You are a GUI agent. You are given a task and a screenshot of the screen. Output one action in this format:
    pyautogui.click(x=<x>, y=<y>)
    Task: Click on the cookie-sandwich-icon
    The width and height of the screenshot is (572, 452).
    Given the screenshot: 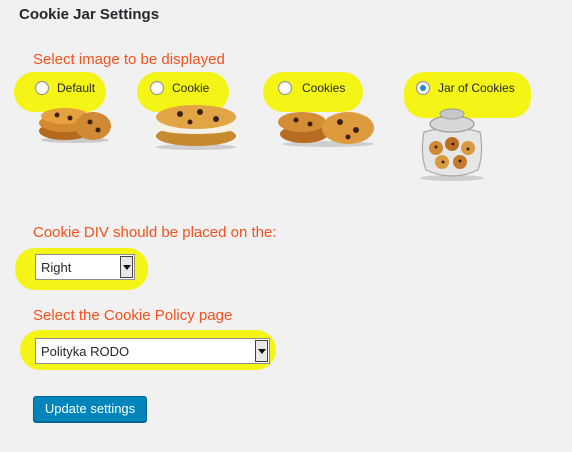 What is the action you would take?
    pyautogui.click(x=196, y=127)
    